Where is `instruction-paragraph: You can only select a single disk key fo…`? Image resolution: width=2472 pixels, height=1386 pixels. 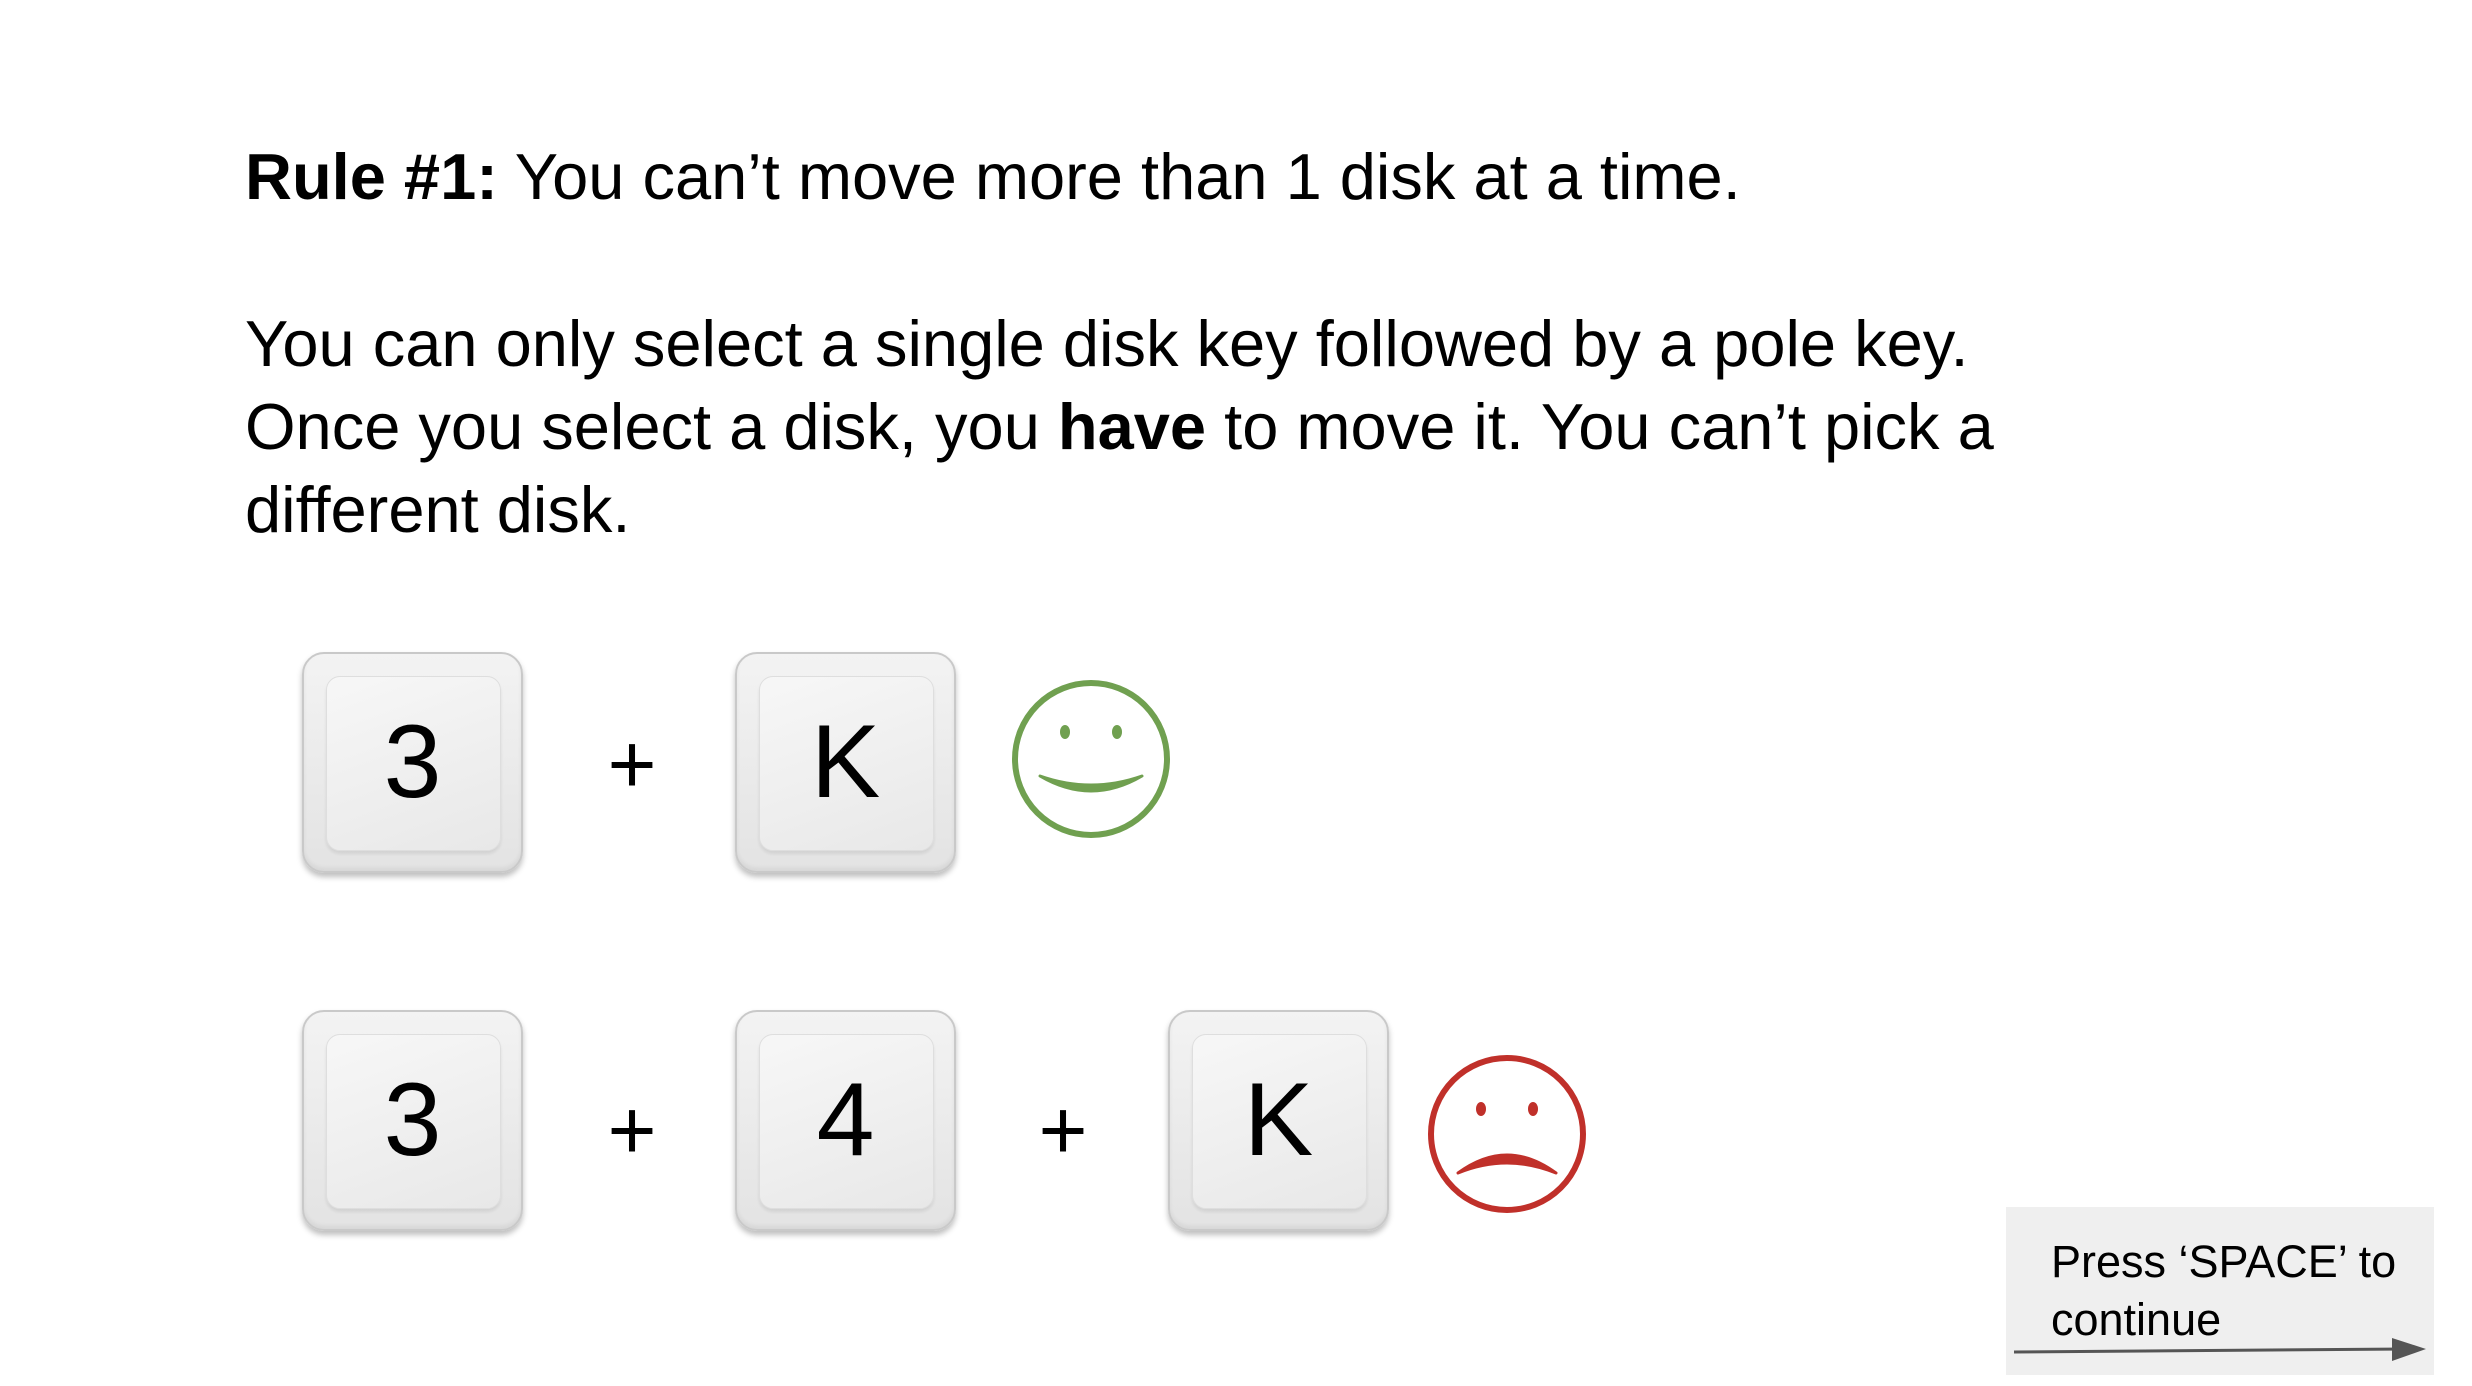
instruction-paragraph: You can only select a single disk key fo… is located at coordinates (1119, 426).